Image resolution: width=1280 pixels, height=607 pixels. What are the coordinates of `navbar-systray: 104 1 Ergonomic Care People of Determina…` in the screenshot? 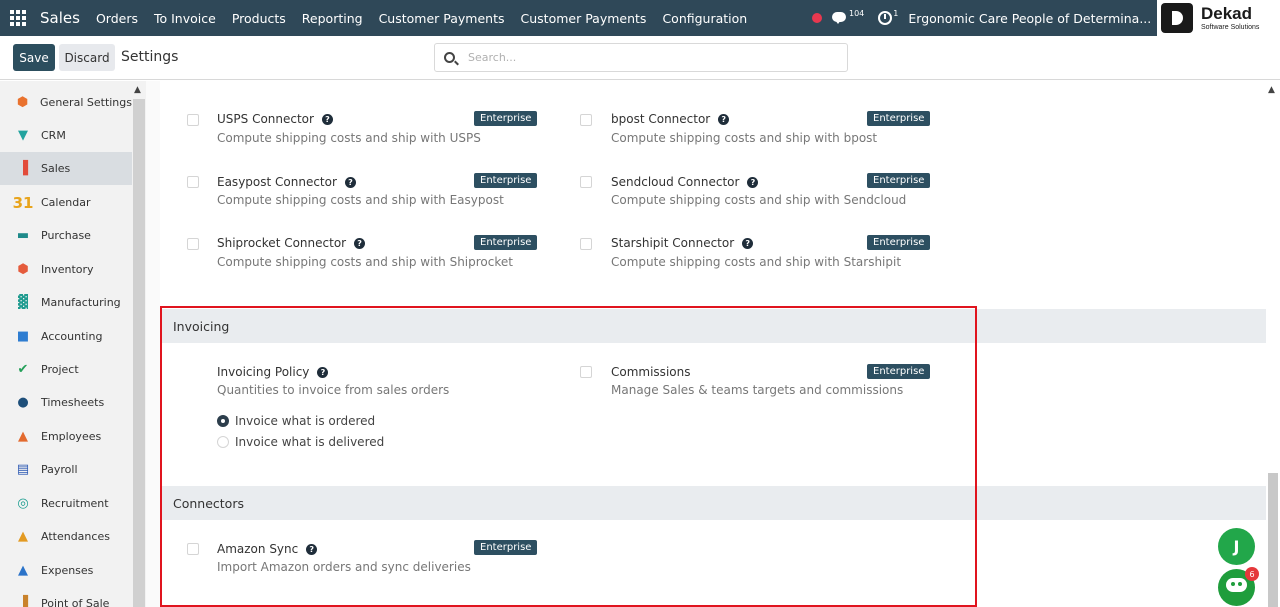 It's located at (998, 18).